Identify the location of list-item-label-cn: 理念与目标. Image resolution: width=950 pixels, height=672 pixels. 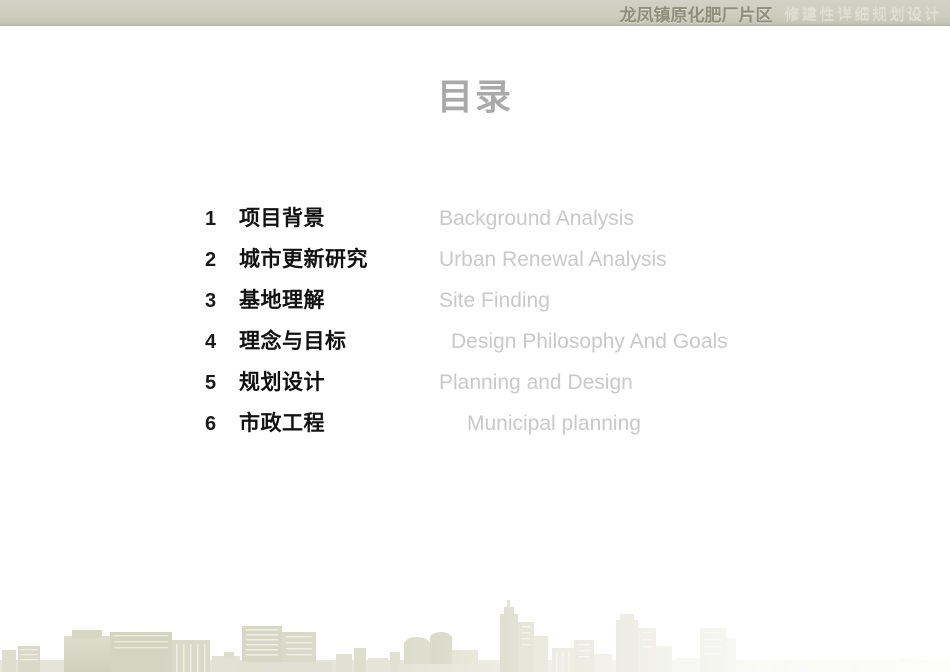
(293, 341).